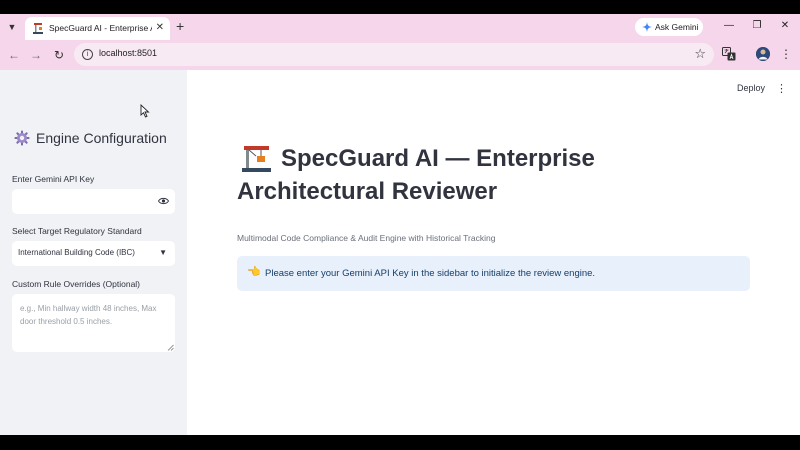 The height and width of the screenshot is (450, 800). I want to click on resize-grip-icon, so click(170, 347).